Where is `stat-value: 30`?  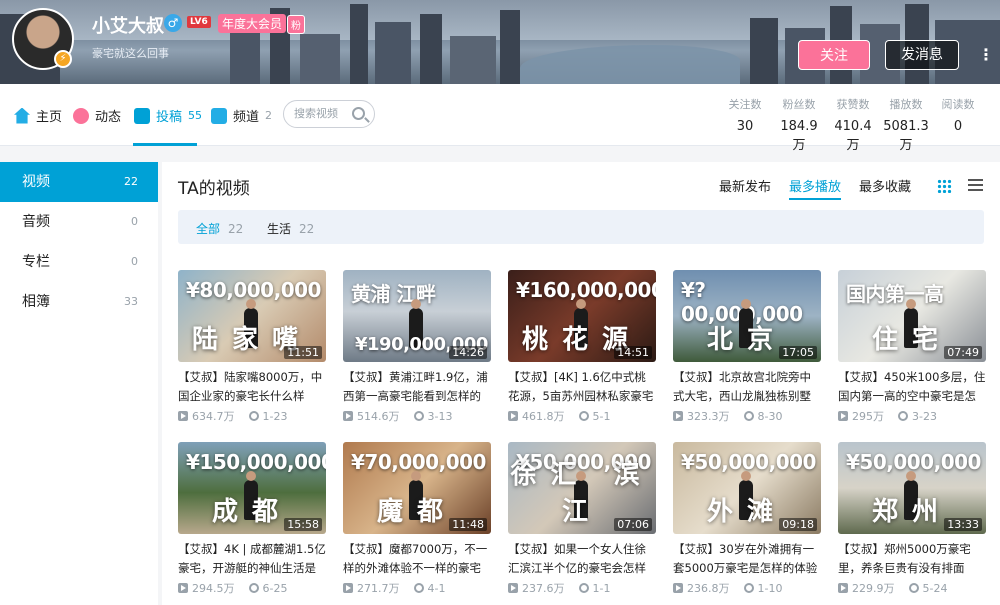
stat-value: 30 is located at coordinates (745, 126).